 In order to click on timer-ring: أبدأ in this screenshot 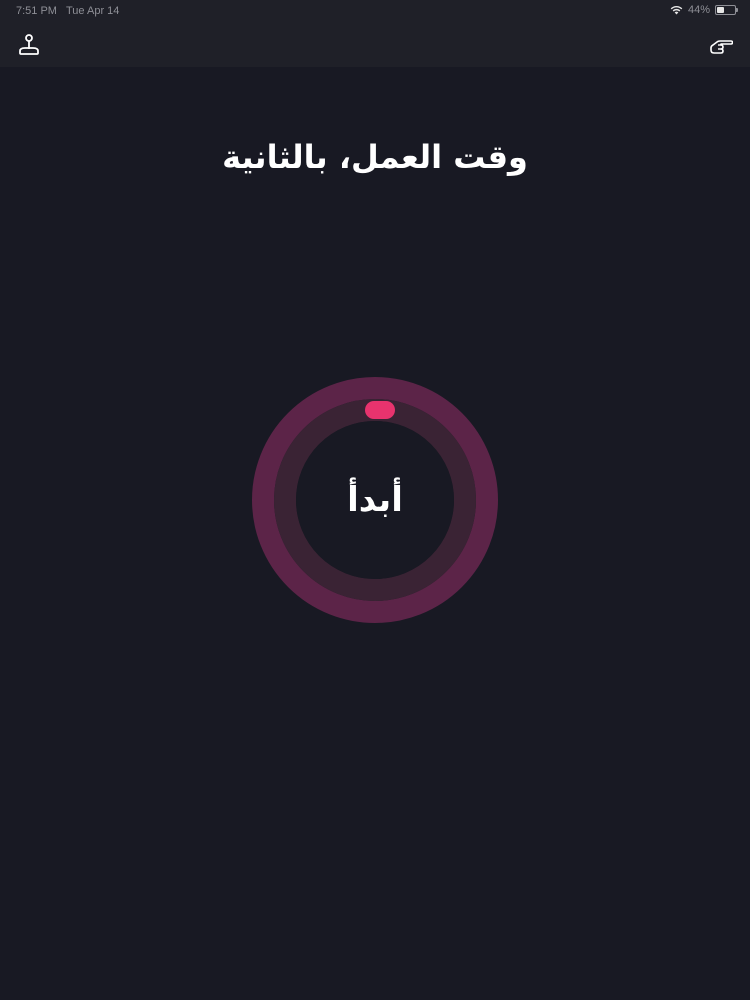, I will do `click(375, 500)`.